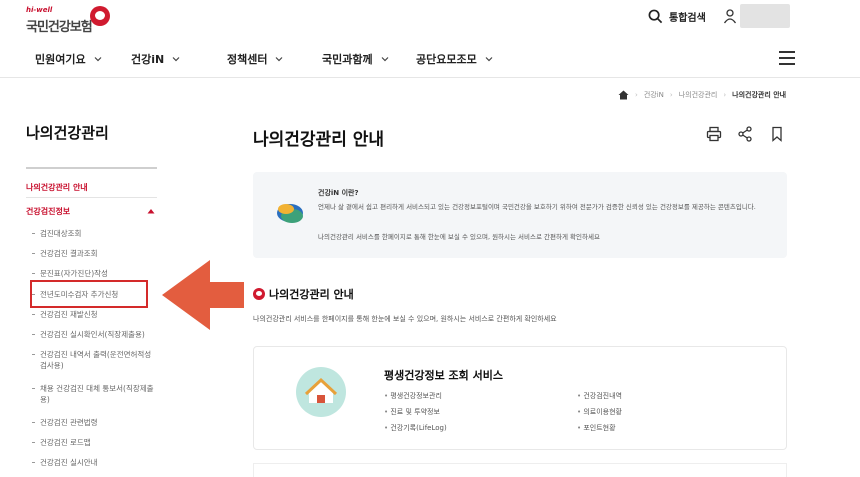 The height and width of the screenshot is (477, 860). I want to click on sidebar-sub-item: 건강검진 로드맵, so click(95, 442).